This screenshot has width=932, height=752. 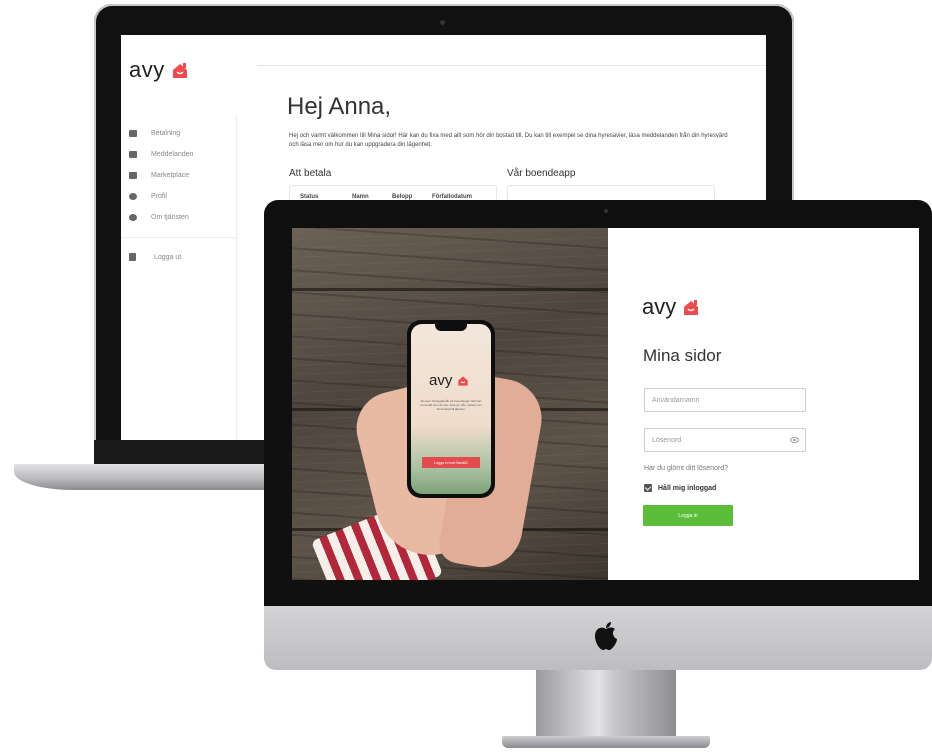 What do you see at coordinates (133, 133) in the screenshot?
I see `credit-card-icon` at bounding box center [133, 133].